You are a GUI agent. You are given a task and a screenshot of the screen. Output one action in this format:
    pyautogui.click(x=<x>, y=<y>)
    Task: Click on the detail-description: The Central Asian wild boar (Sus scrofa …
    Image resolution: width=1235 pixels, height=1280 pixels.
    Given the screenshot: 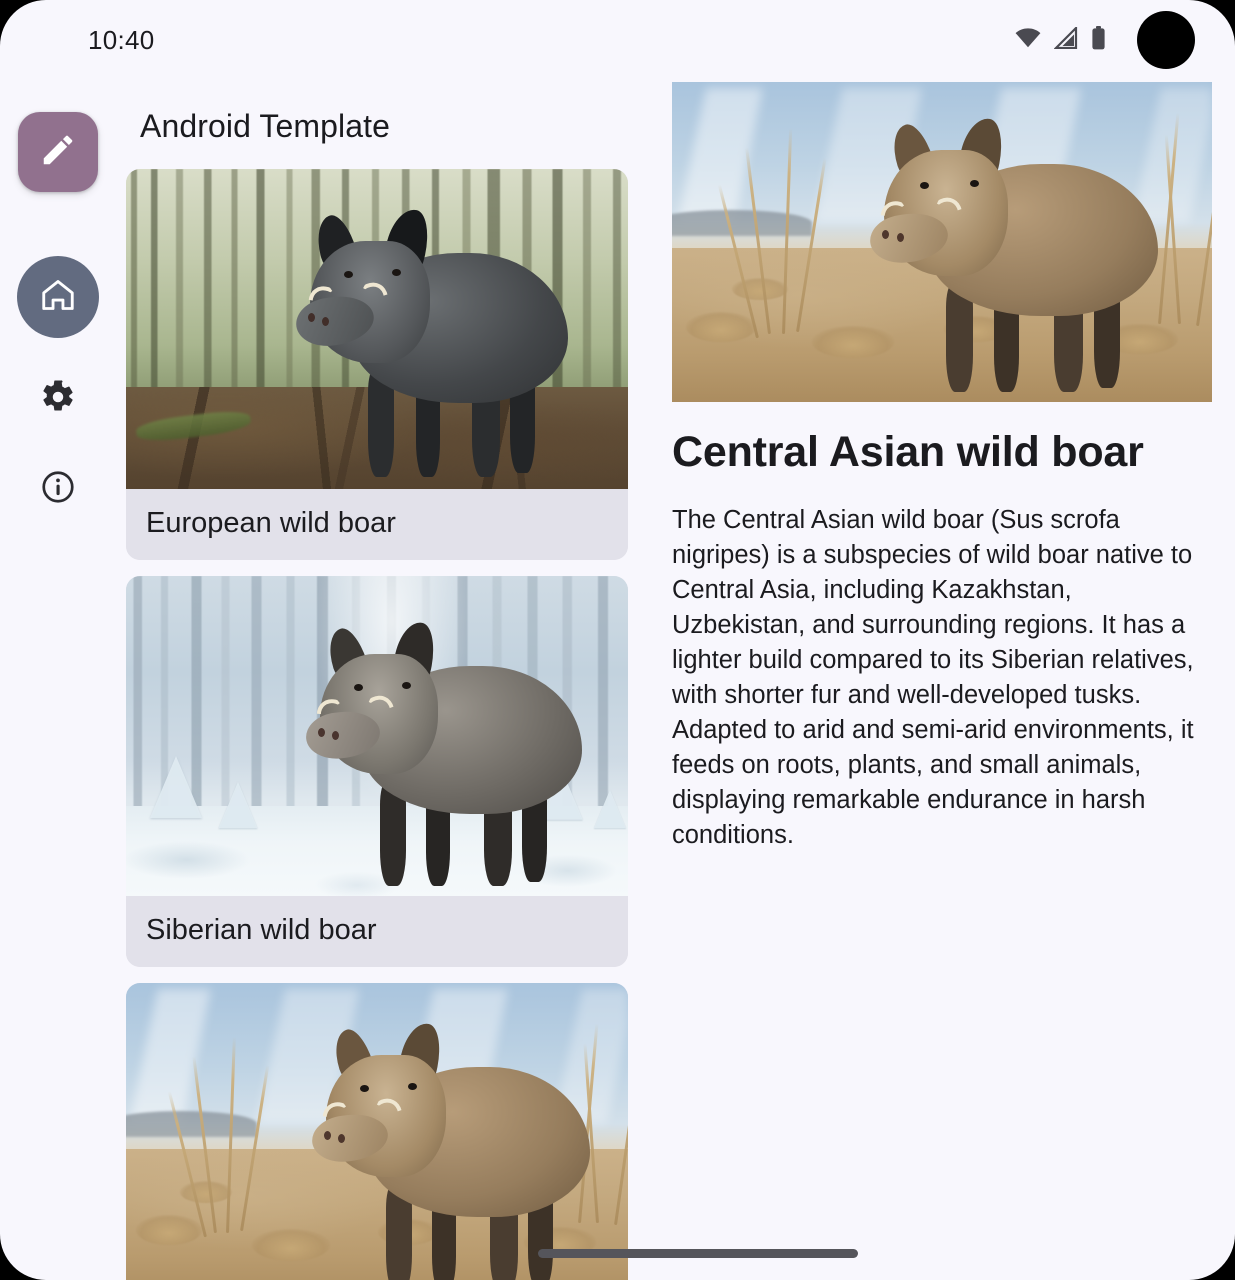 What is the action you would take?
    pyautogui.click(x=933, y=677)
    